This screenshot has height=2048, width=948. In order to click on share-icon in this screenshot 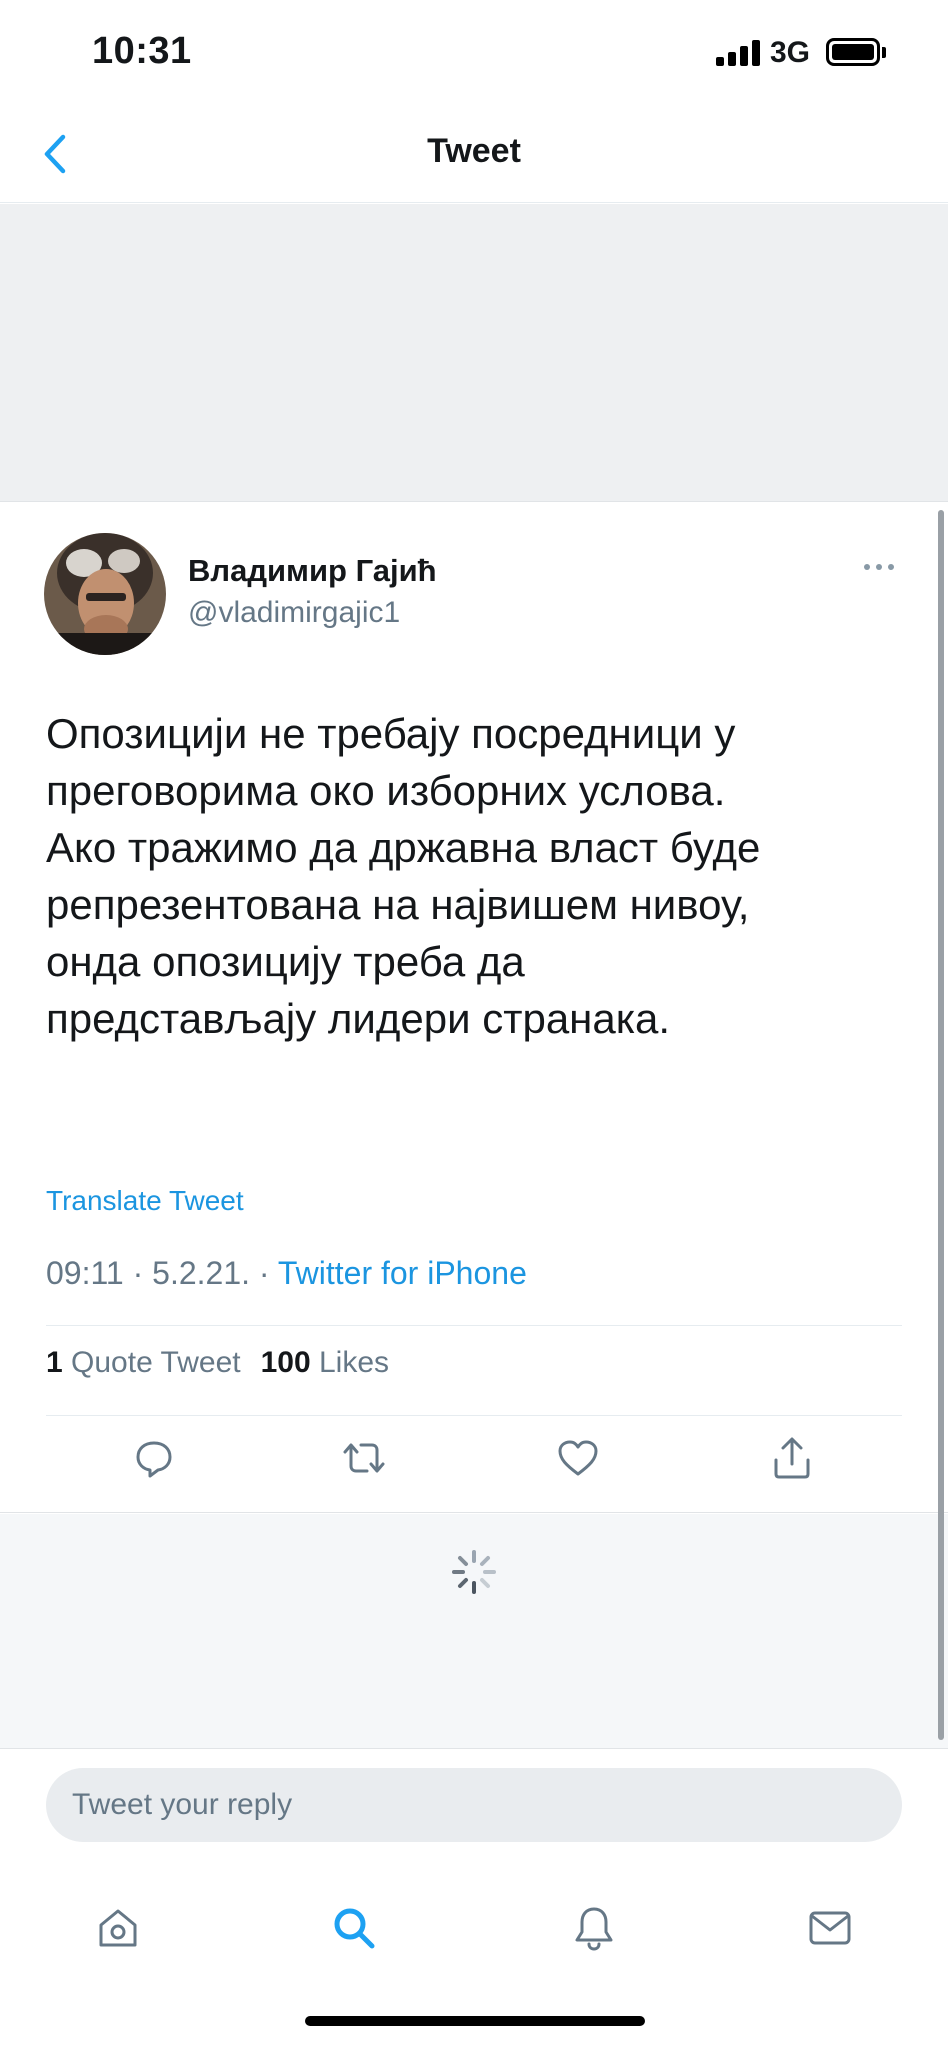, I will do `click(792, 1458)`.